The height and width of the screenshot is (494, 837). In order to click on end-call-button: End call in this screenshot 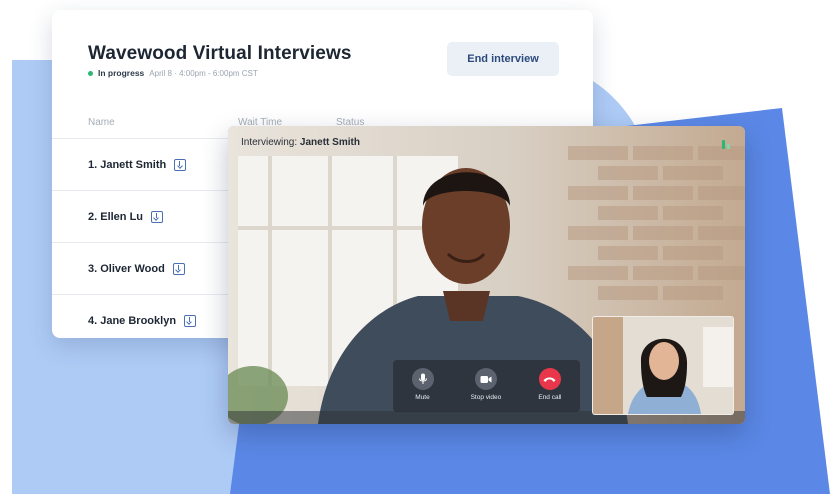, I will do `click(549, 384)`.